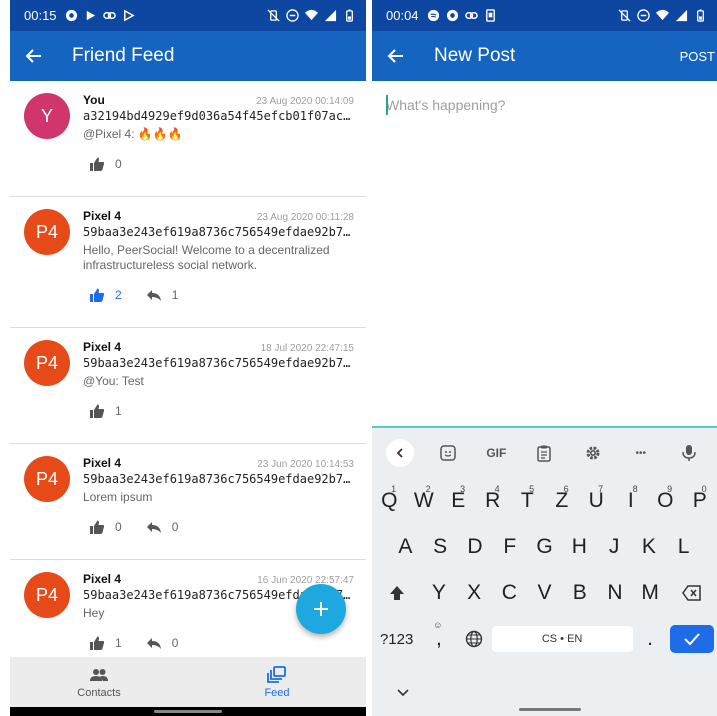  I want to click on key-g: G, so click(544, 547).